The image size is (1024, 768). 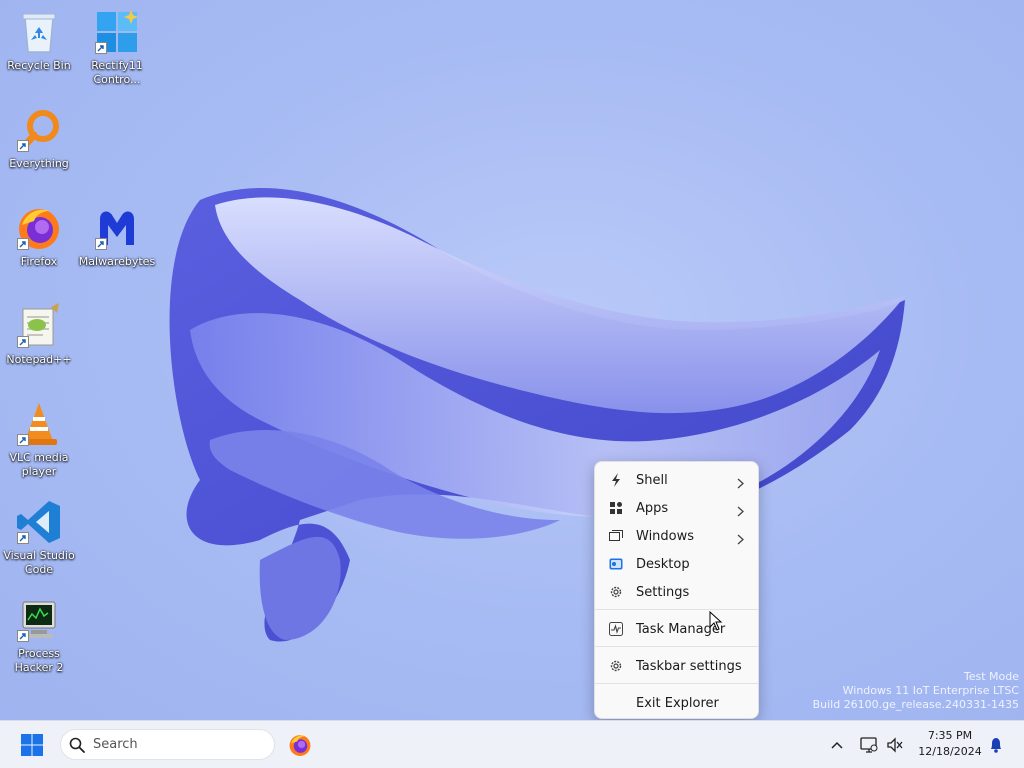 What do you see at coordinates (39, 261) in the screenshot?
I see `desktop-icon-label: Firefox` at bounding box center [39, 261].